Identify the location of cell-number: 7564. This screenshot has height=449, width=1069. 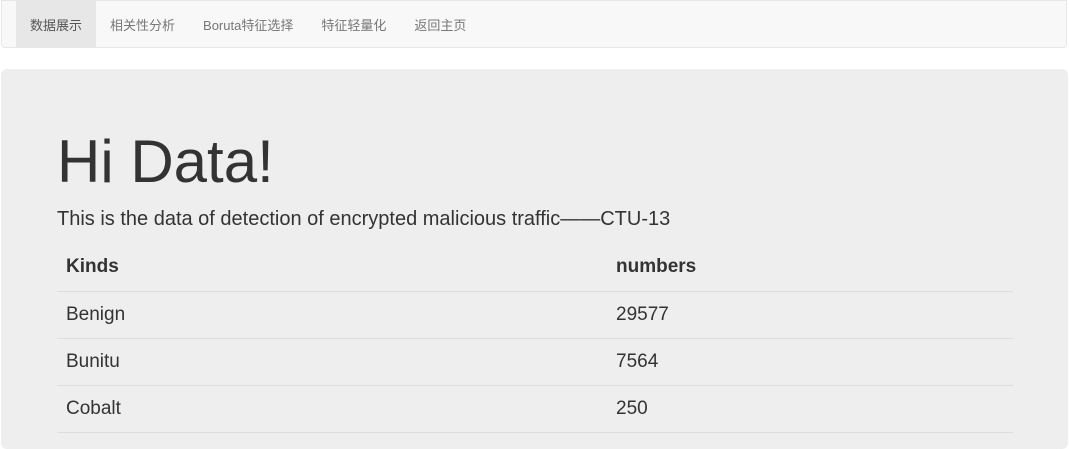
(810, 362).